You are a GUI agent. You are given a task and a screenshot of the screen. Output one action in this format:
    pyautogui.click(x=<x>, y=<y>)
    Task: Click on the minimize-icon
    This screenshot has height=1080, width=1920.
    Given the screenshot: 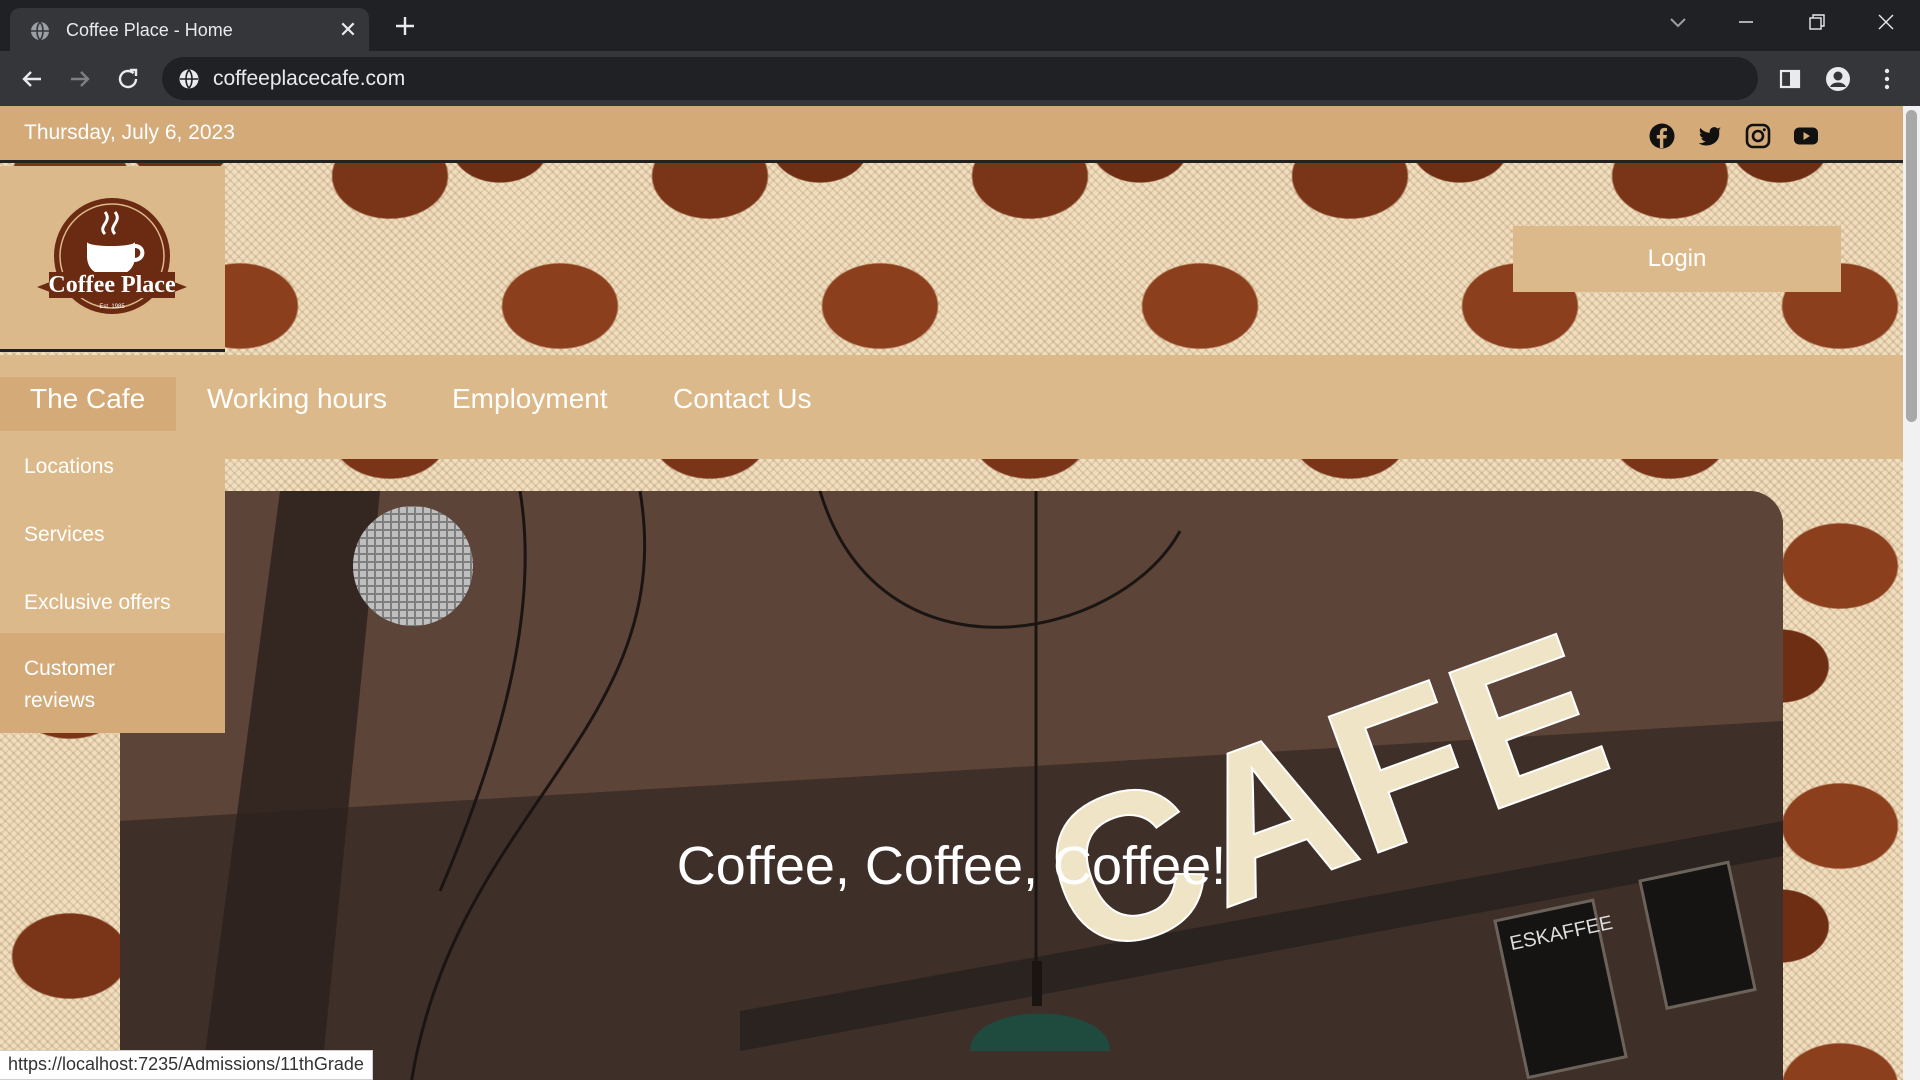 What is the action you would take?
    pyautogui.click(x=1746, y=23)
    